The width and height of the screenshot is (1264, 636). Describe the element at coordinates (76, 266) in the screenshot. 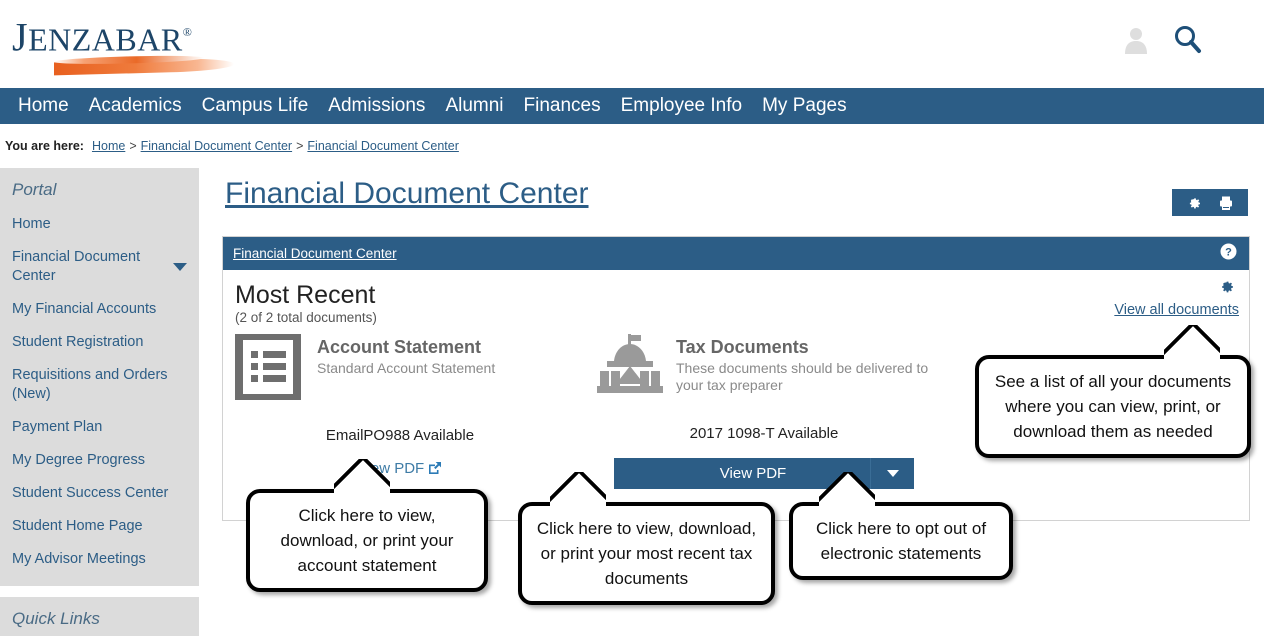

I see `sidebar-item-label: Financial Document Center` at that location.